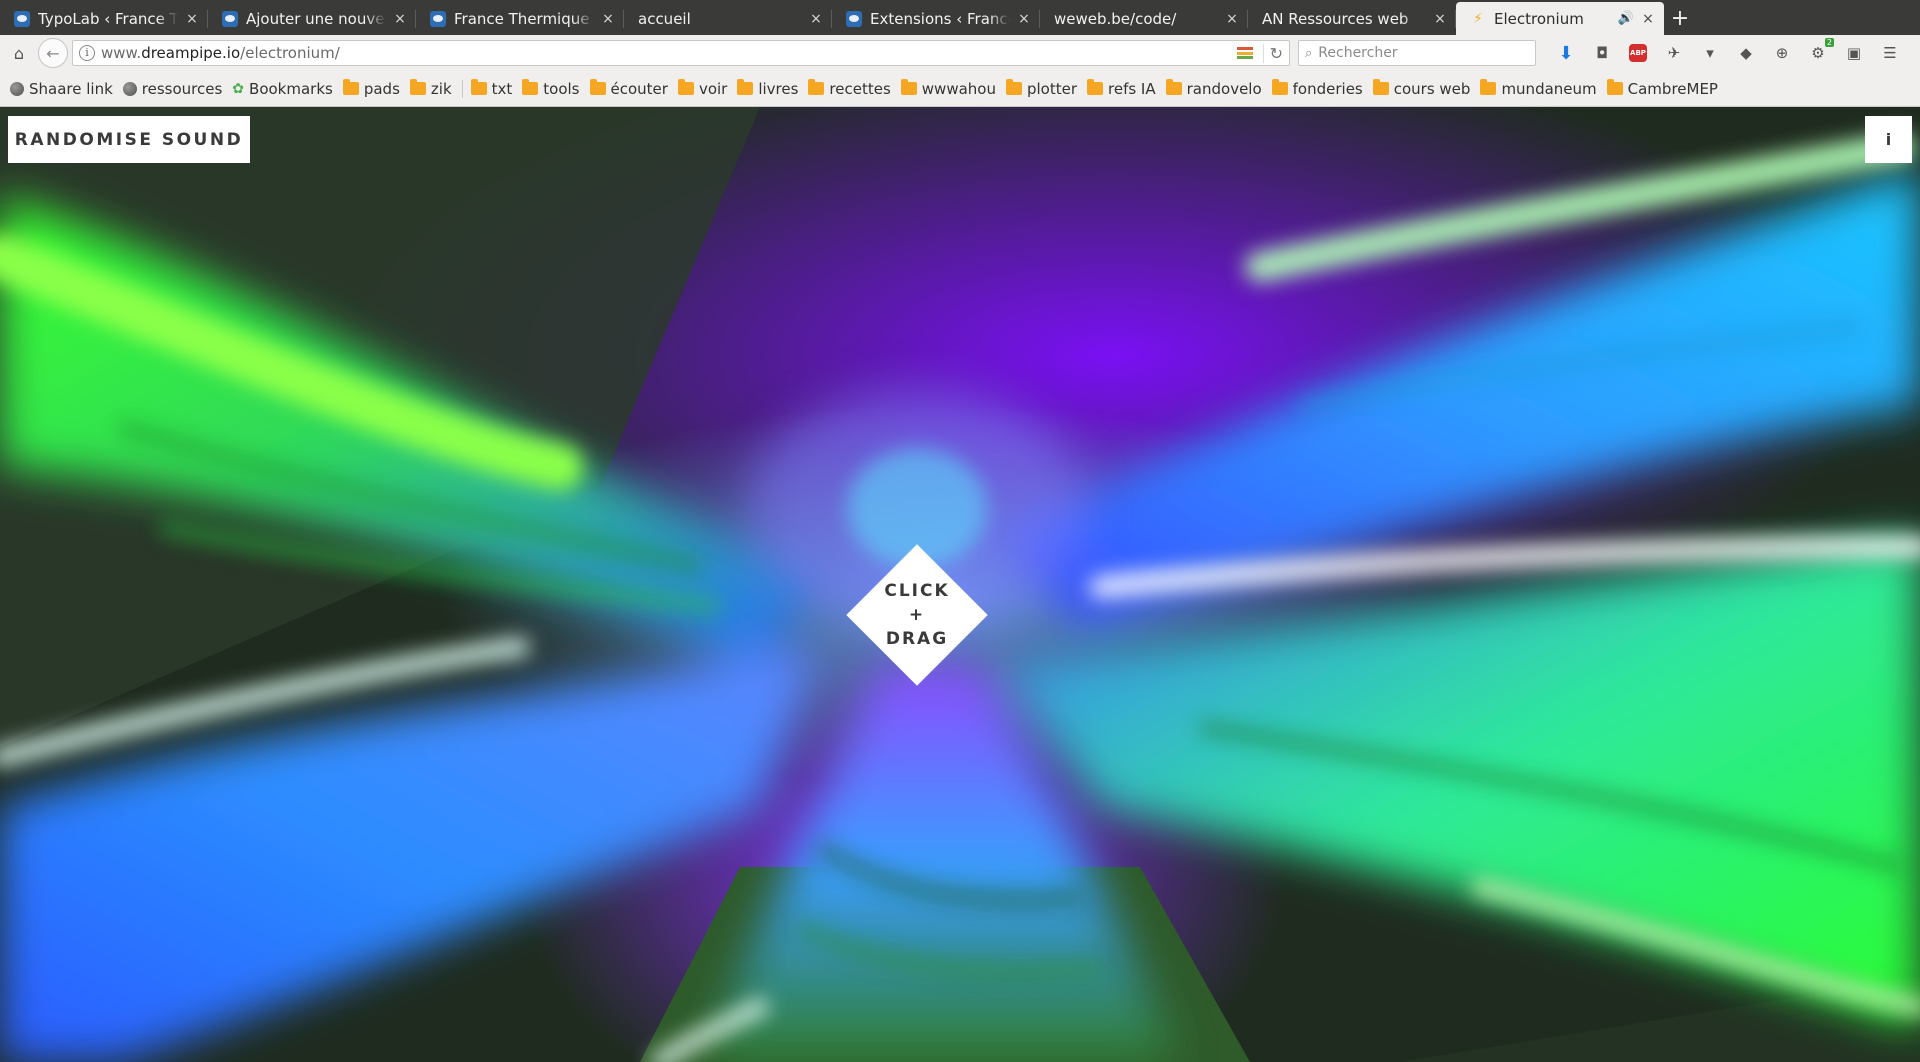 Image resolution: width=1920 pixels, height=1062 pixels. I want to click on sidebar-icon: ▣, so click(1854, 53).